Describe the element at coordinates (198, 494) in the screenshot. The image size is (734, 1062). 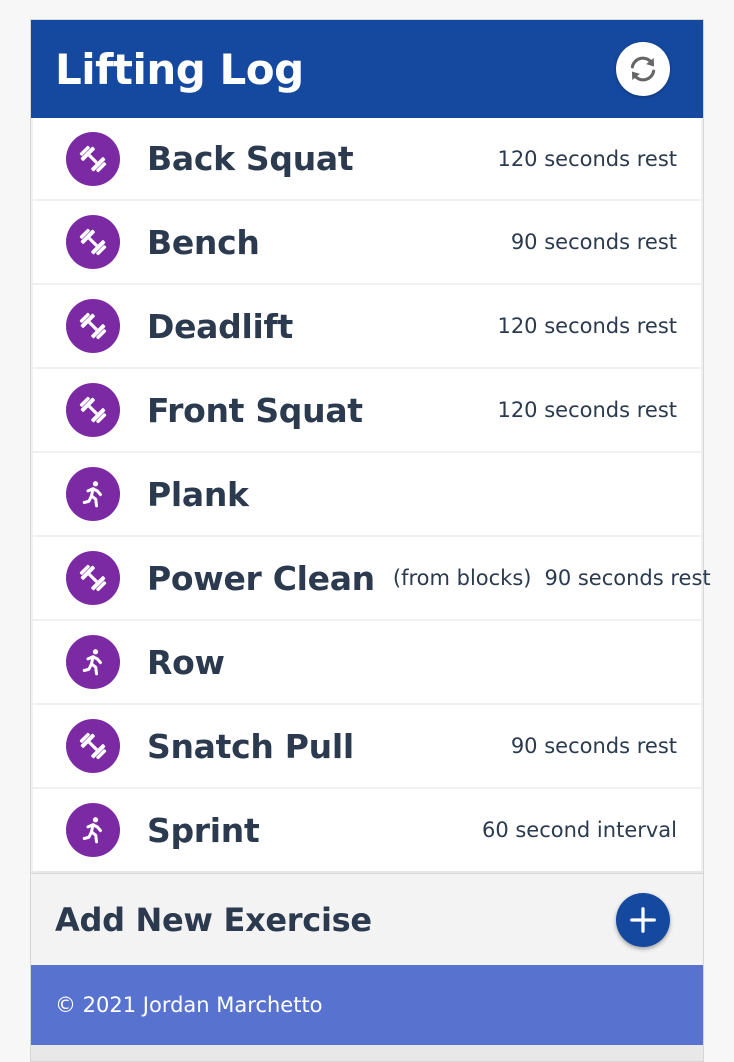
I see `exercise-name: Plank` at that location.